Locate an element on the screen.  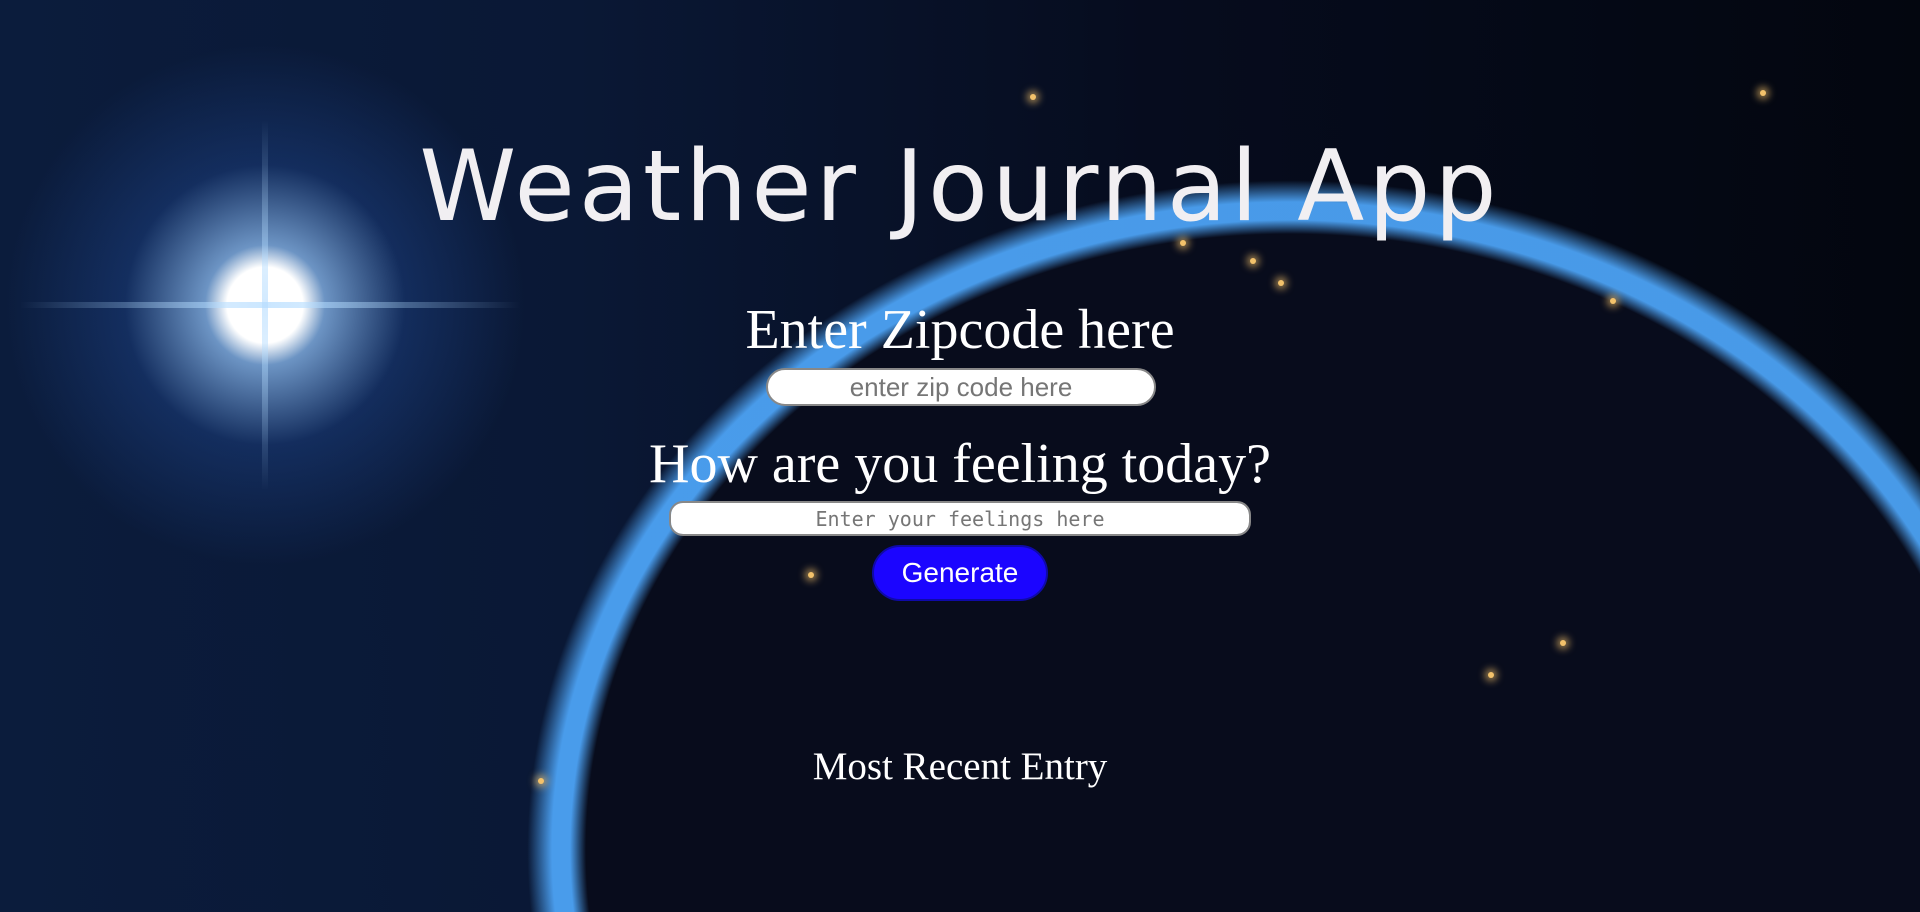
zip-label: Enter Zipcode here is located at coordinates (960, 330).